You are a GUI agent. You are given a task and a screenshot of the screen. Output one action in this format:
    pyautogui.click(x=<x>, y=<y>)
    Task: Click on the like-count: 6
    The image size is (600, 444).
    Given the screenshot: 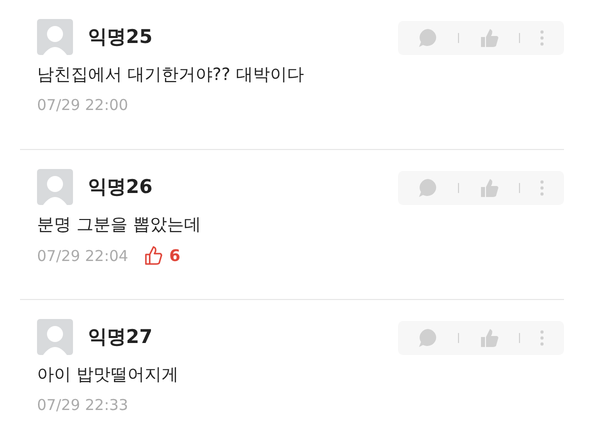 What is the action you would take?
    pyautogui.click(x=174, y=255)
    